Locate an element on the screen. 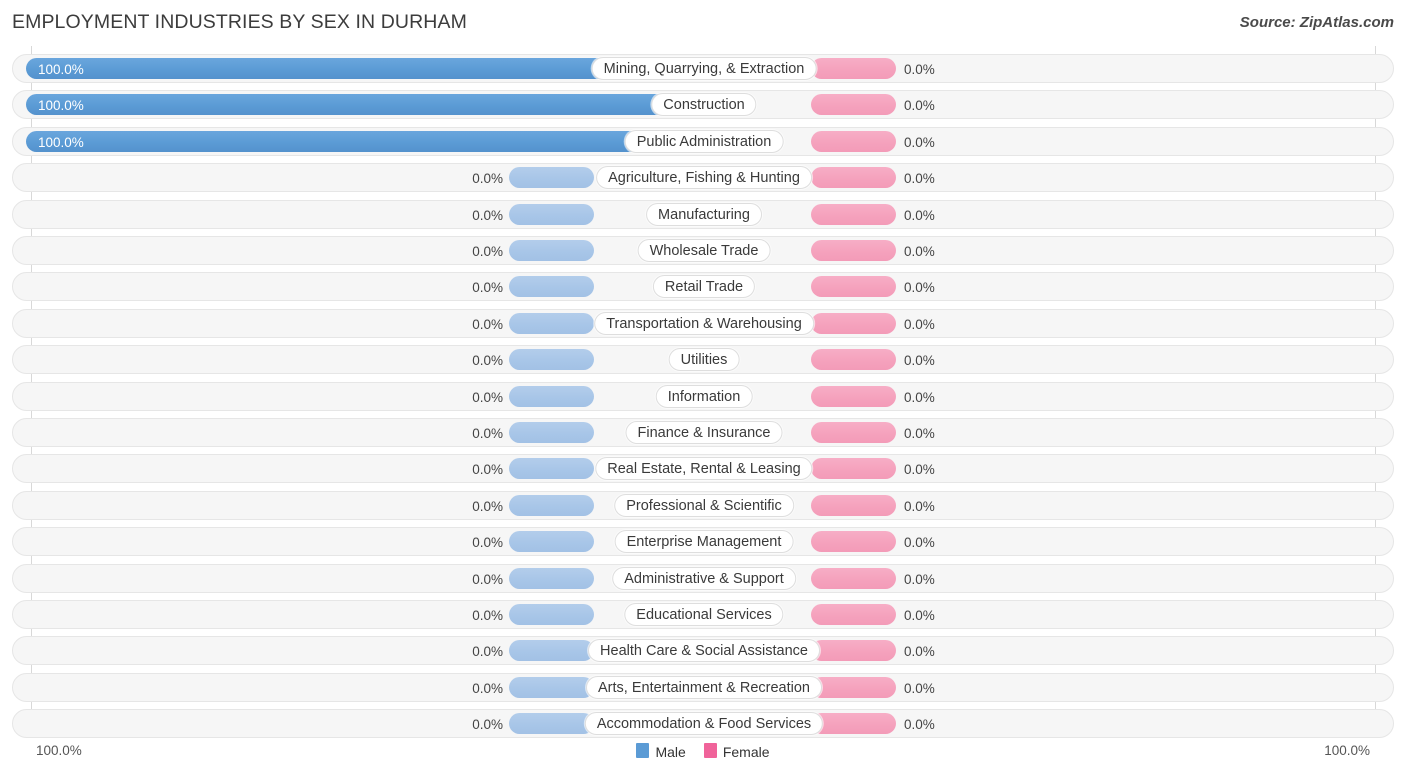 This screenshot has width=1406, height=777. category-label: Manufacturing is located at coordinates (704, 214).